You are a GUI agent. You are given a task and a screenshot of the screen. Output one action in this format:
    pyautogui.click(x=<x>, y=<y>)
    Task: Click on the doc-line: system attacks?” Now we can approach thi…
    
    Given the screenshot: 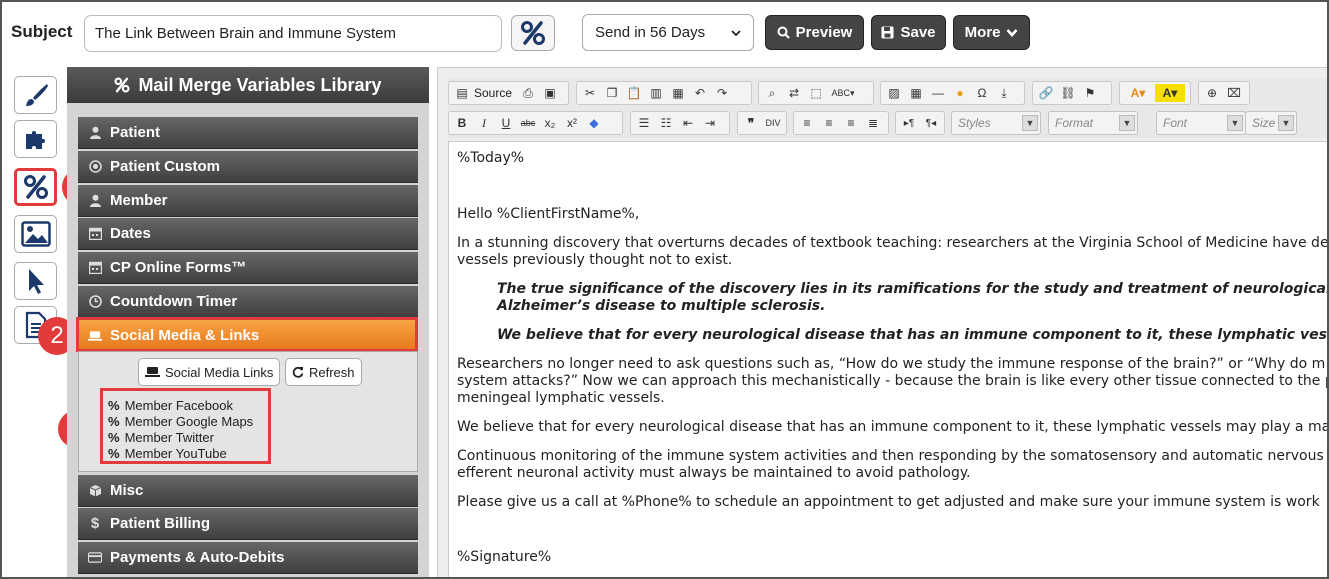 What is the action you would take?
    pyautogui.click(x=893, y=381)
    